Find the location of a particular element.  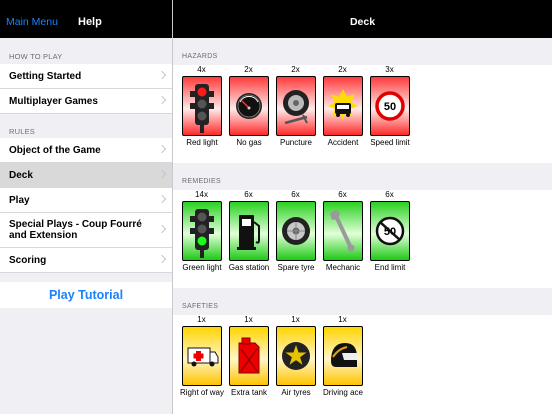

speed-limit-50-icon: 50 is located at coordinates (390, 106).